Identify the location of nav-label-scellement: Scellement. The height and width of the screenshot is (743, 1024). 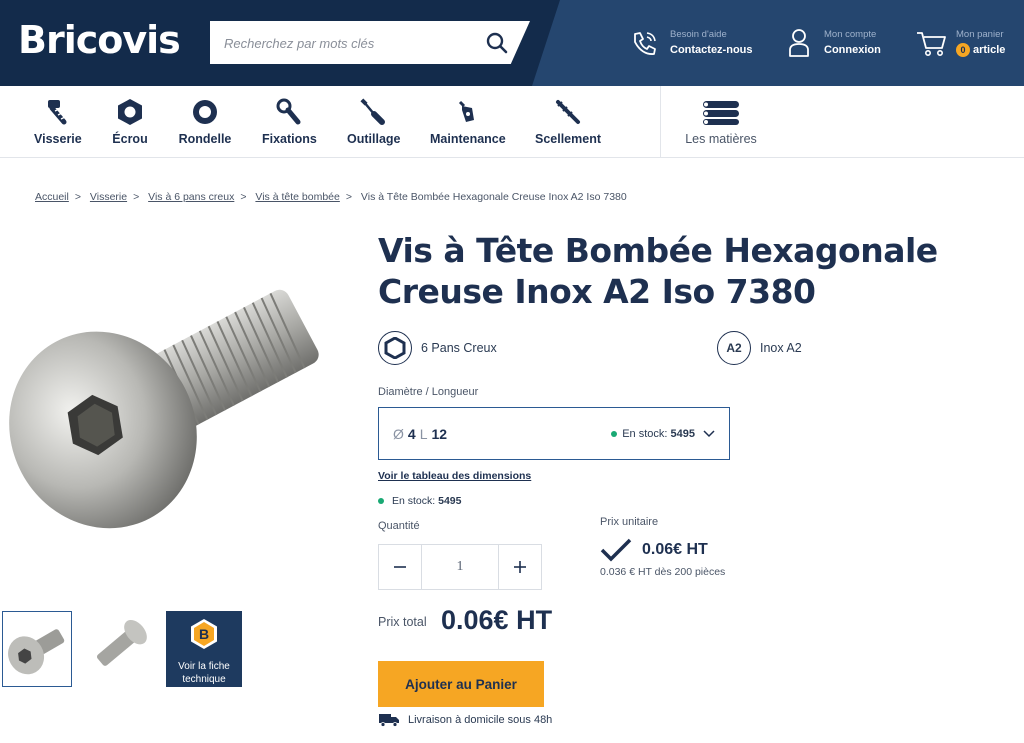
(568, 139).